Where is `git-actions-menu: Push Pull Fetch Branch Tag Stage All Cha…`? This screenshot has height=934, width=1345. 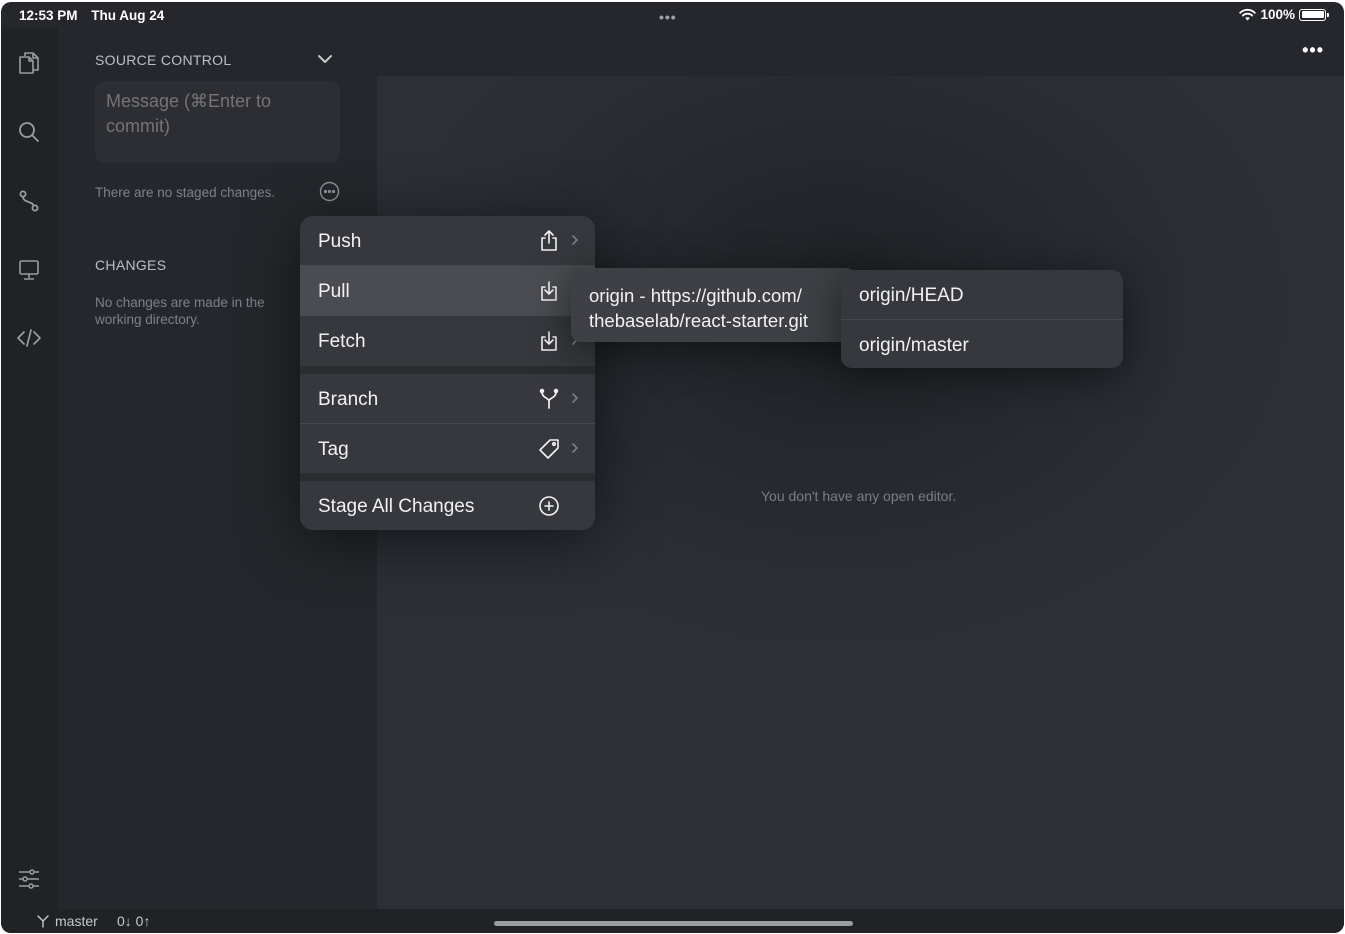 git-actions-menu: Push Pull Fetch Branch Tag Stage All Cha… is located at coordinates (447, 373).